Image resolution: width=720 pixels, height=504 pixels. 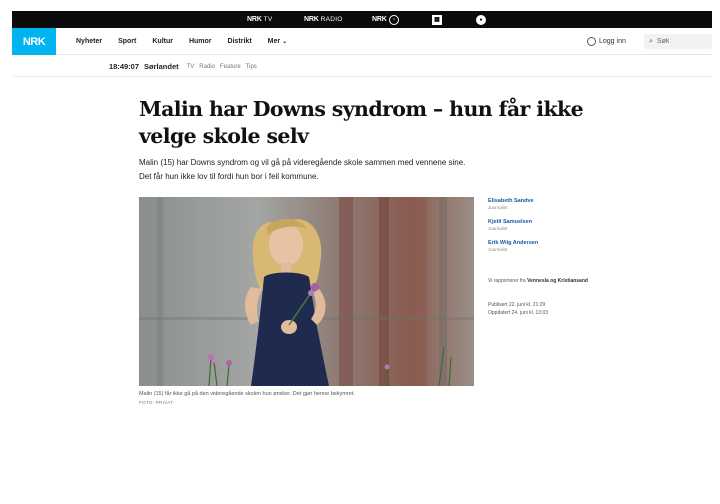 I want to click on author-name: Kjetil Samuelsen, so click(x=548, y=222).